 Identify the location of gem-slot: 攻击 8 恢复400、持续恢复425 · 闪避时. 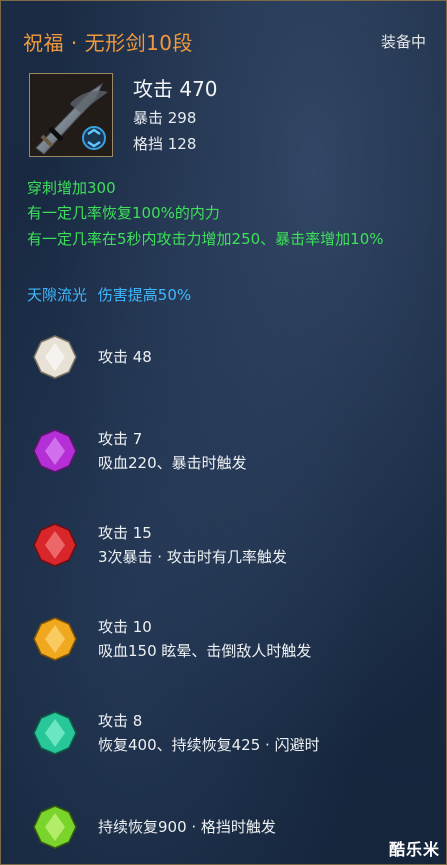
(231, 739).